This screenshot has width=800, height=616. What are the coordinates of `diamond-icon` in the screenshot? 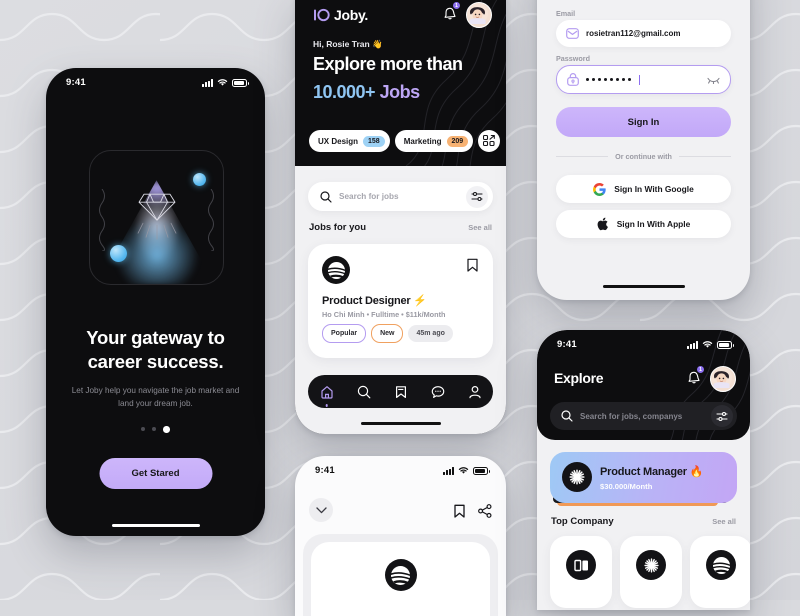 It's located at (156, 216).